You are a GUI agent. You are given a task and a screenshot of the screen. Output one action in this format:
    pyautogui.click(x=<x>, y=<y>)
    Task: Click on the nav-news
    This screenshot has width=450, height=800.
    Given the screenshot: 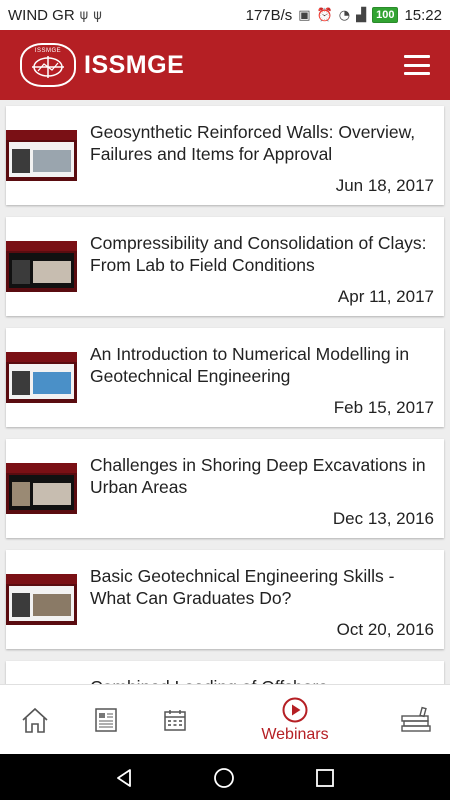 What is the action you would take?
    pyautogui.click(x=106, y=720)
    